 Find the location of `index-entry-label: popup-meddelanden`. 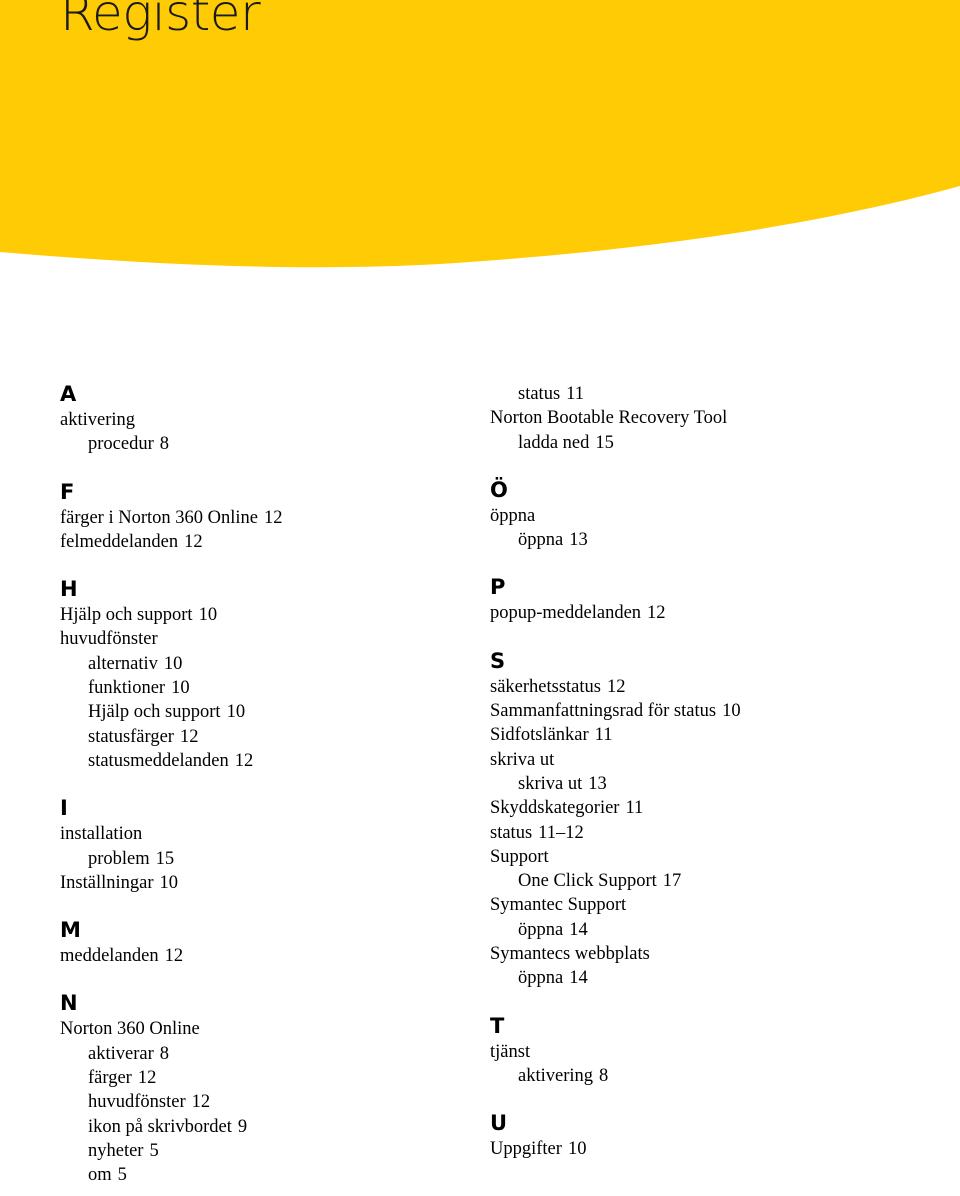

index-entry-label: popup-meddelanden is located at coordinates (566, 613).